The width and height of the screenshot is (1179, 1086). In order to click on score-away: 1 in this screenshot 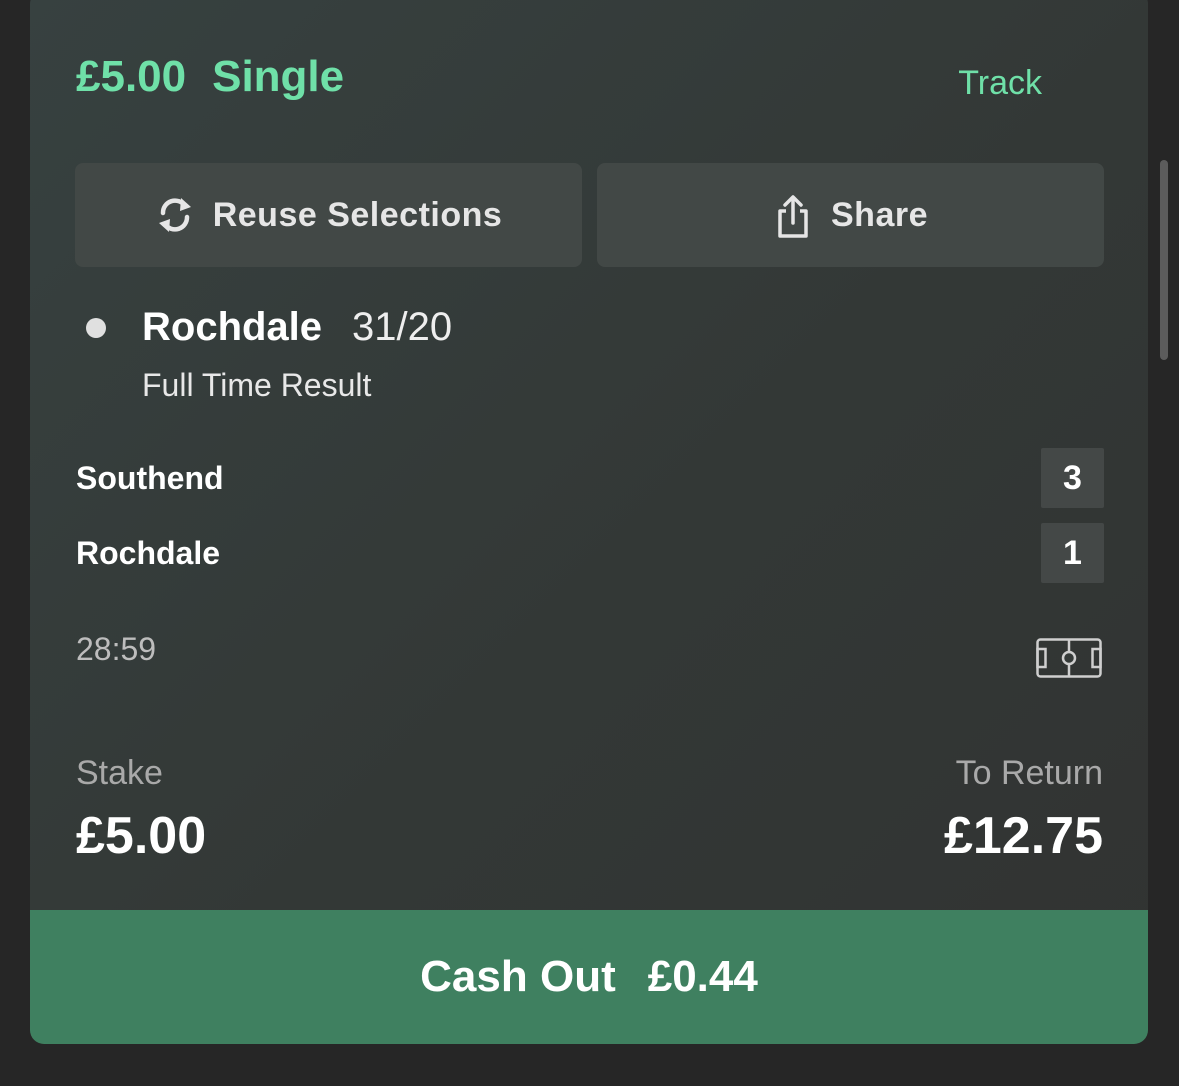, I will do `click(1072, 553)`.